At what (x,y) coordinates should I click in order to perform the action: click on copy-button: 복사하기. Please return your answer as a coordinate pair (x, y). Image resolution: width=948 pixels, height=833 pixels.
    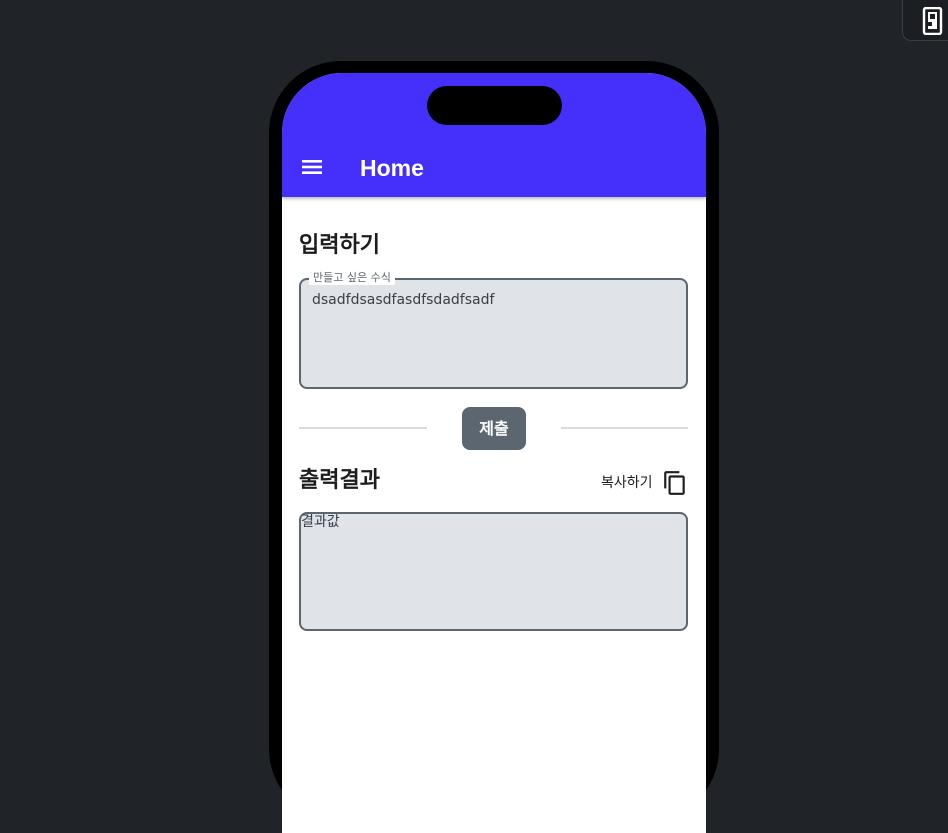
    Looking at the image, I should click on (644, 483).